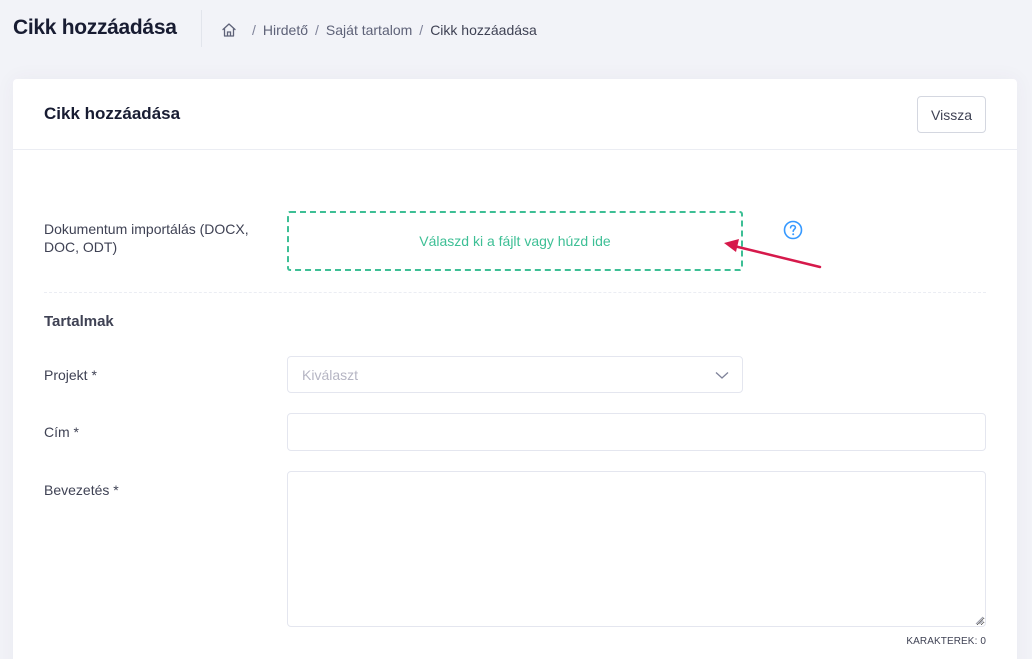 This screenshot has height=659, width=1032. What do you see at coordinates (722, 375) in the screenshot?
I see `chevron-down-icon` at bounding box center [722, 375].